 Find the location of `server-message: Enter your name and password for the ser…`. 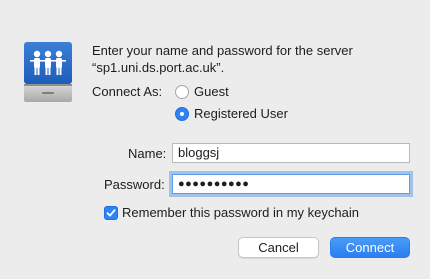

server-message: Enter your name and password for the ser… is located at coordinates (222, 59).